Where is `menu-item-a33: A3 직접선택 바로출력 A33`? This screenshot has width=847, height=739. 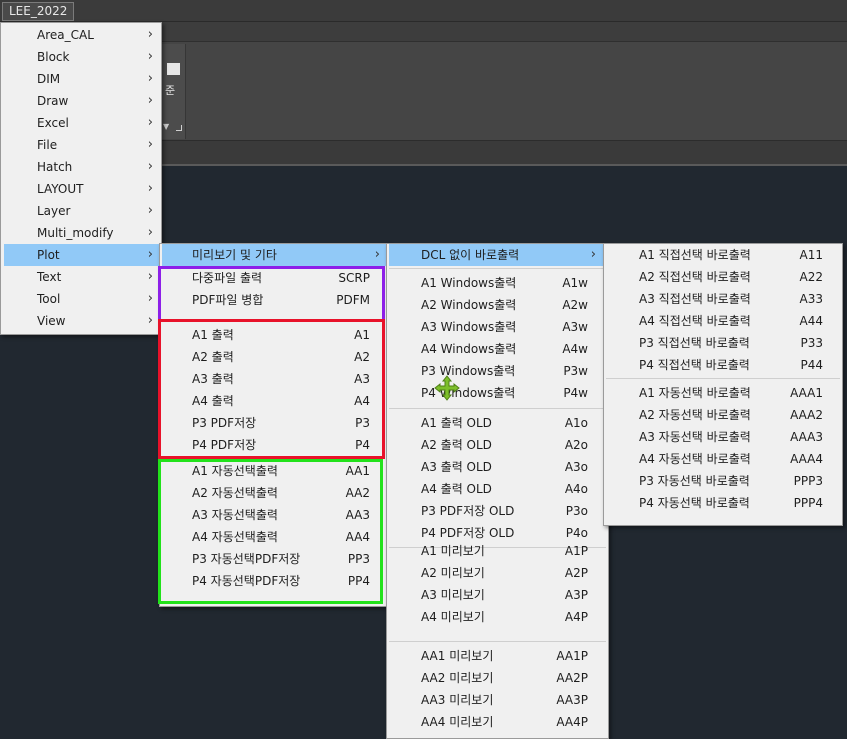 menu-item-a33: A3 직접선택 바로출력 A33 is located at coordinates (724, 299).